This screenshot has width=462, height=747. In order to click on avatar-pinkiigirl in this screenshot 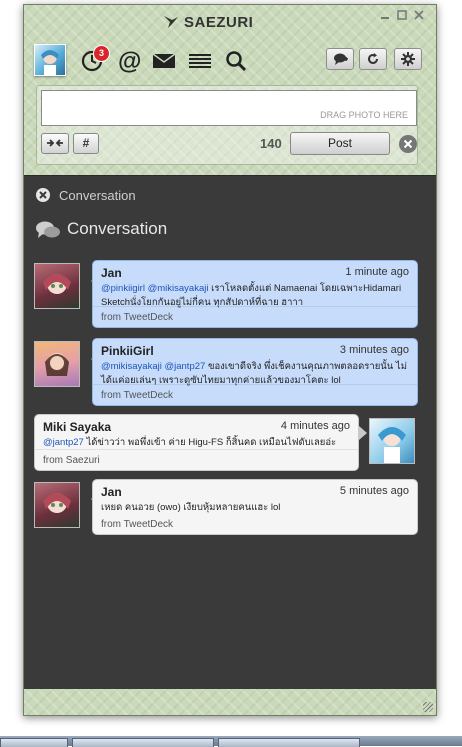, I will do `click(57, 364)`.